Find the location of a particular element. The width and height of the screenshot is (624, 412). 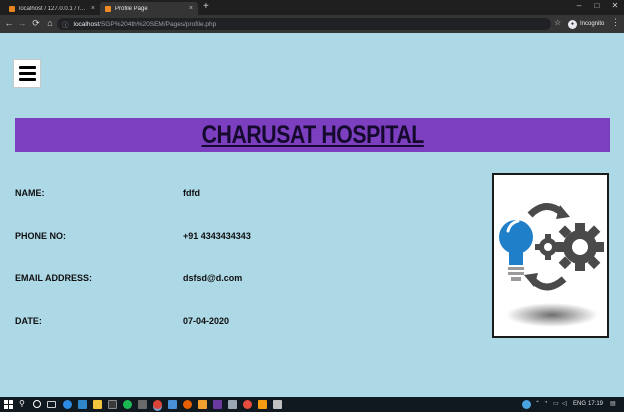

profile-photo is located at coordinates (550, 255).